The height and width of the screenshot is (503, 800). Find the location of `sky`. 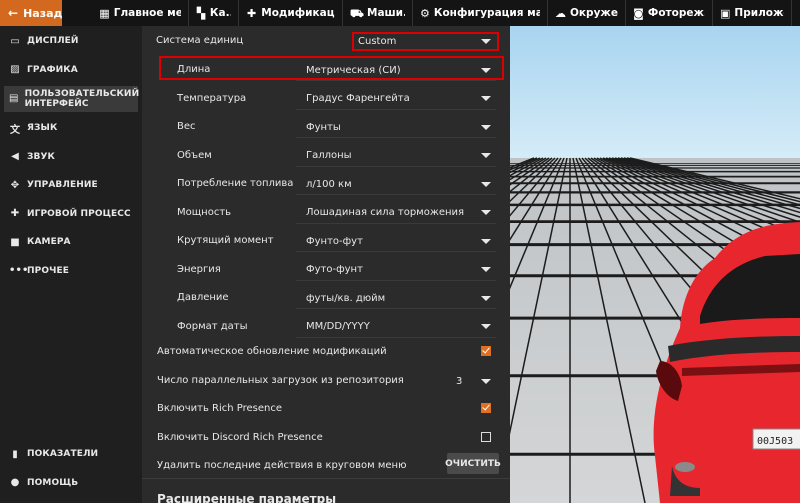

sky is located at coordinates (655, 93).